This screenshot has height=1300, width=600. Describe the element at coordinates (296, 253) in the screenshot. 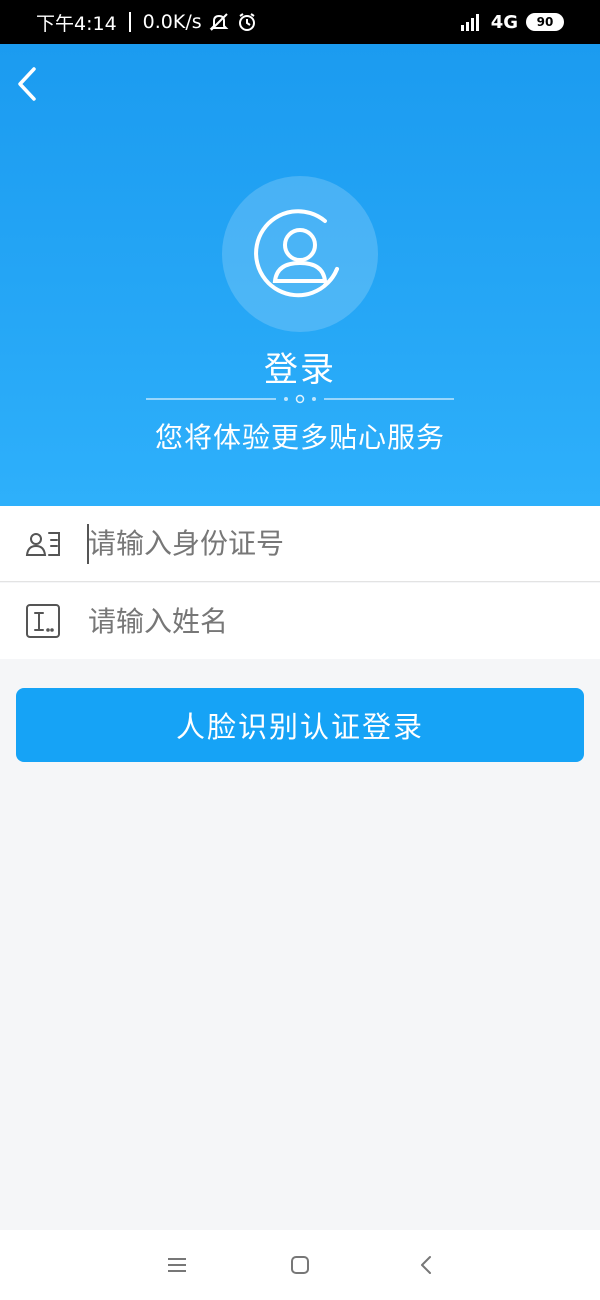

I see `user-avatar-icon` at that location.